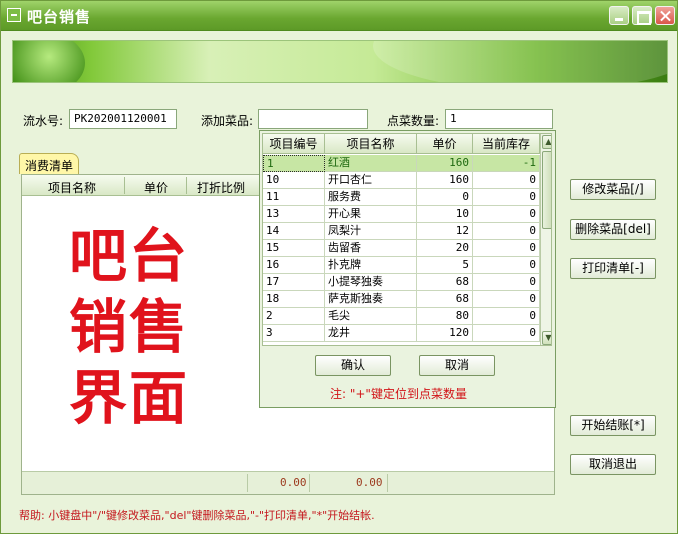 The width and height of the screenshot is (678, 534). I want to click on cell-price: 12, so click(445, 231).